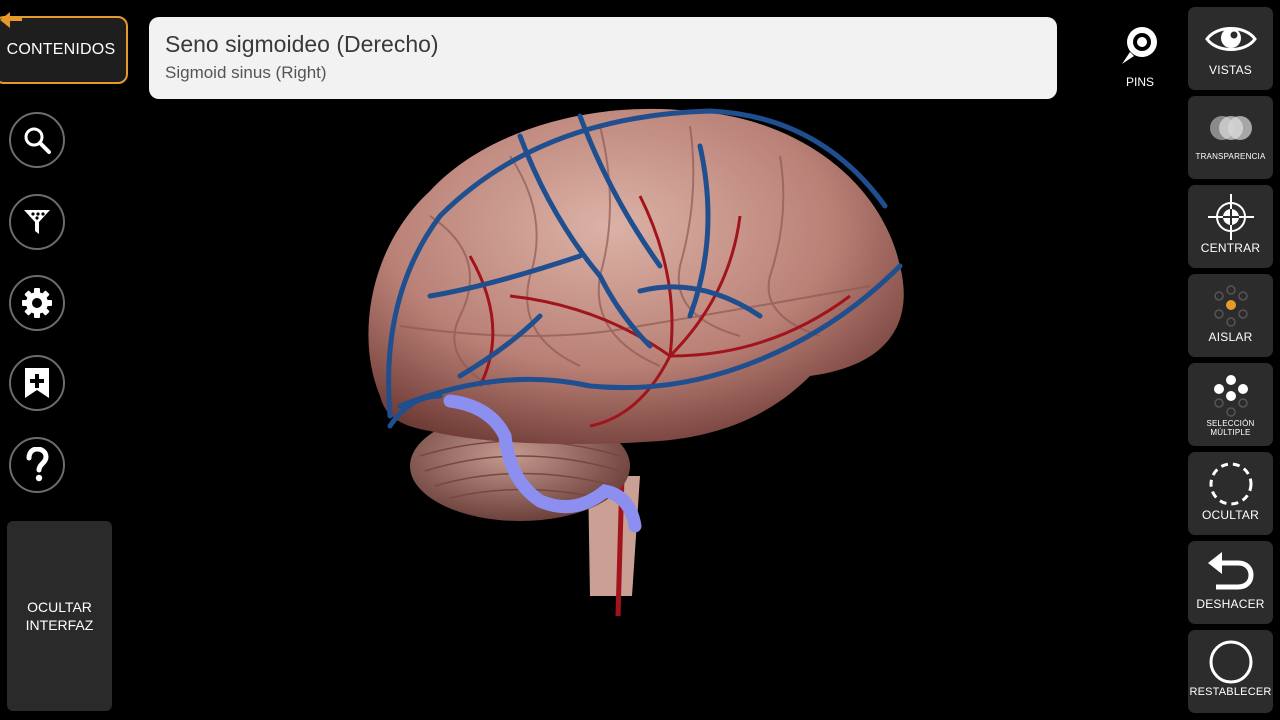 This screenshot has width=1280, height=720. Describe the element at coordinates (1230, 571) in the screenshot. I see `undo-icon` at that location.